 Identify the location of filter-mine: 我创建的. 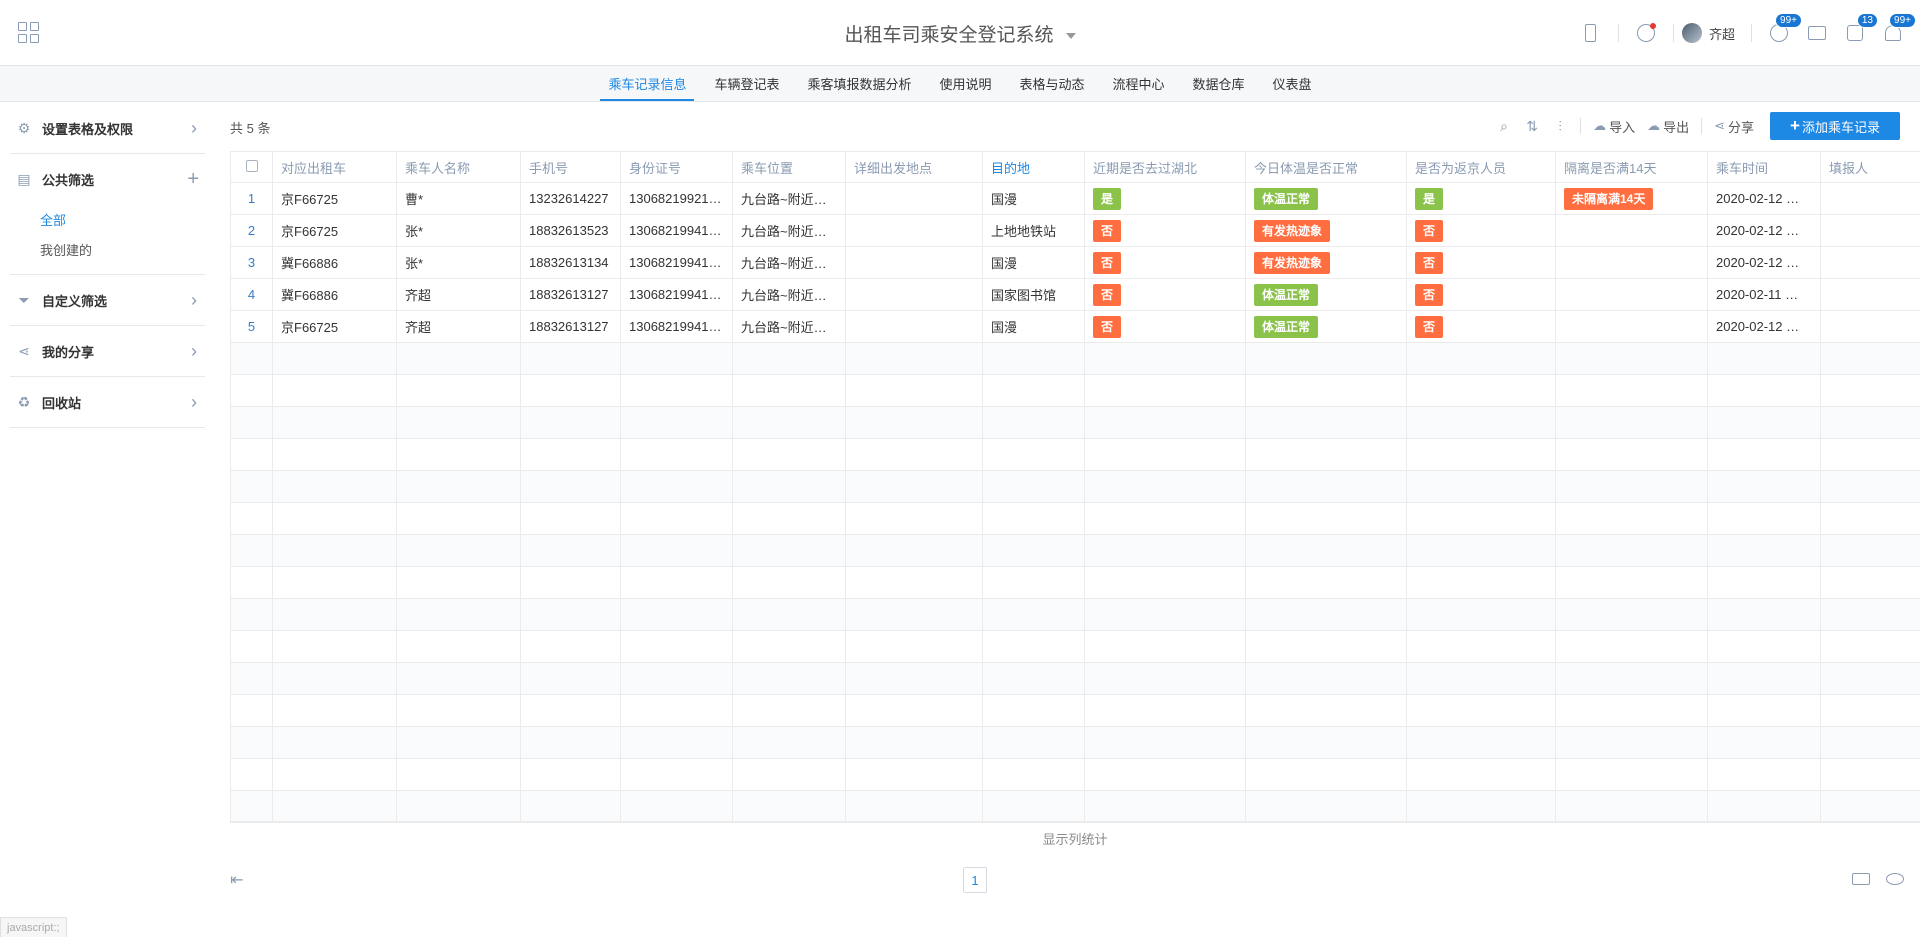
(107, 249).